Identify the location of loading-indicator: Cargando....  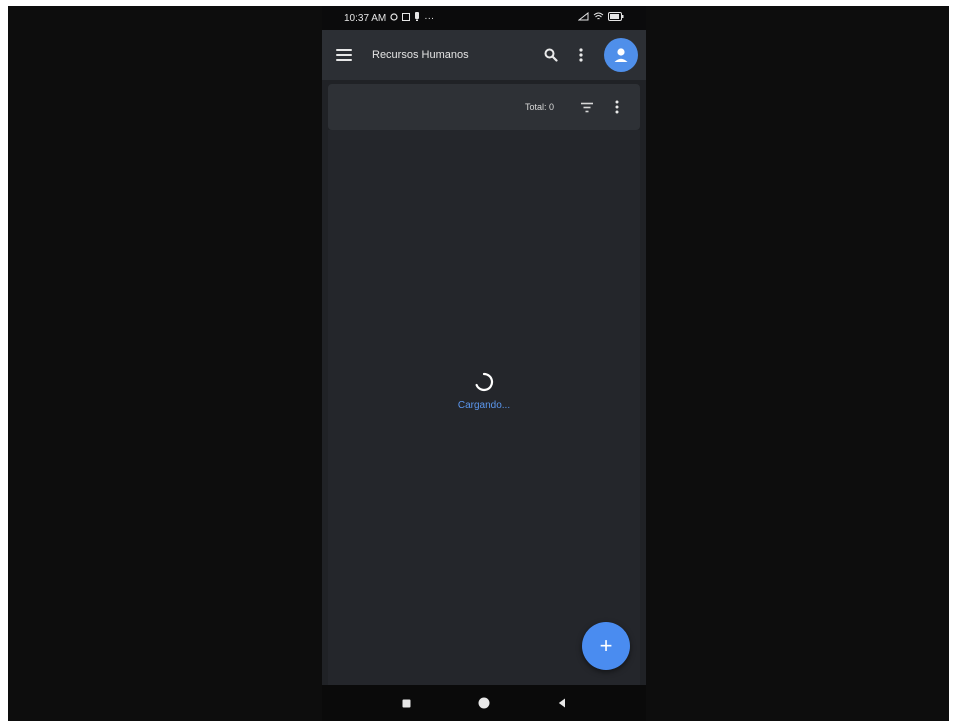
(484, 391).